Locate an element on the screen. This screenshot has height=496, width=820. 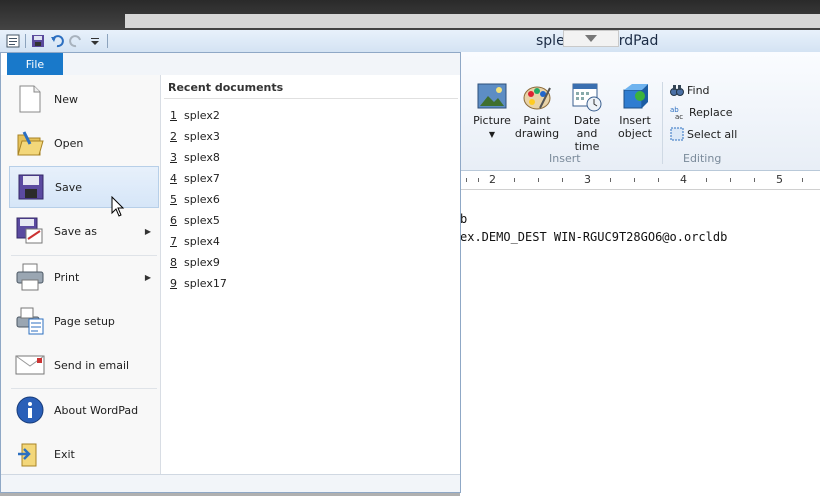
info-icon is located at coordinates (30, 410).